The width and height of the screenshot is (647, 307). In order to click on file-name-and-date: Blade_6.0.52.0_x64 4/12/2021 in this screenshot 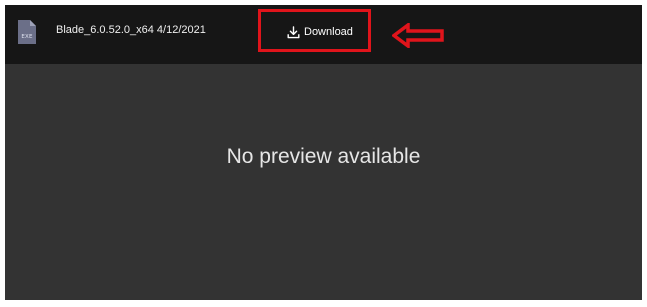, I will do `click(131, 30)`.